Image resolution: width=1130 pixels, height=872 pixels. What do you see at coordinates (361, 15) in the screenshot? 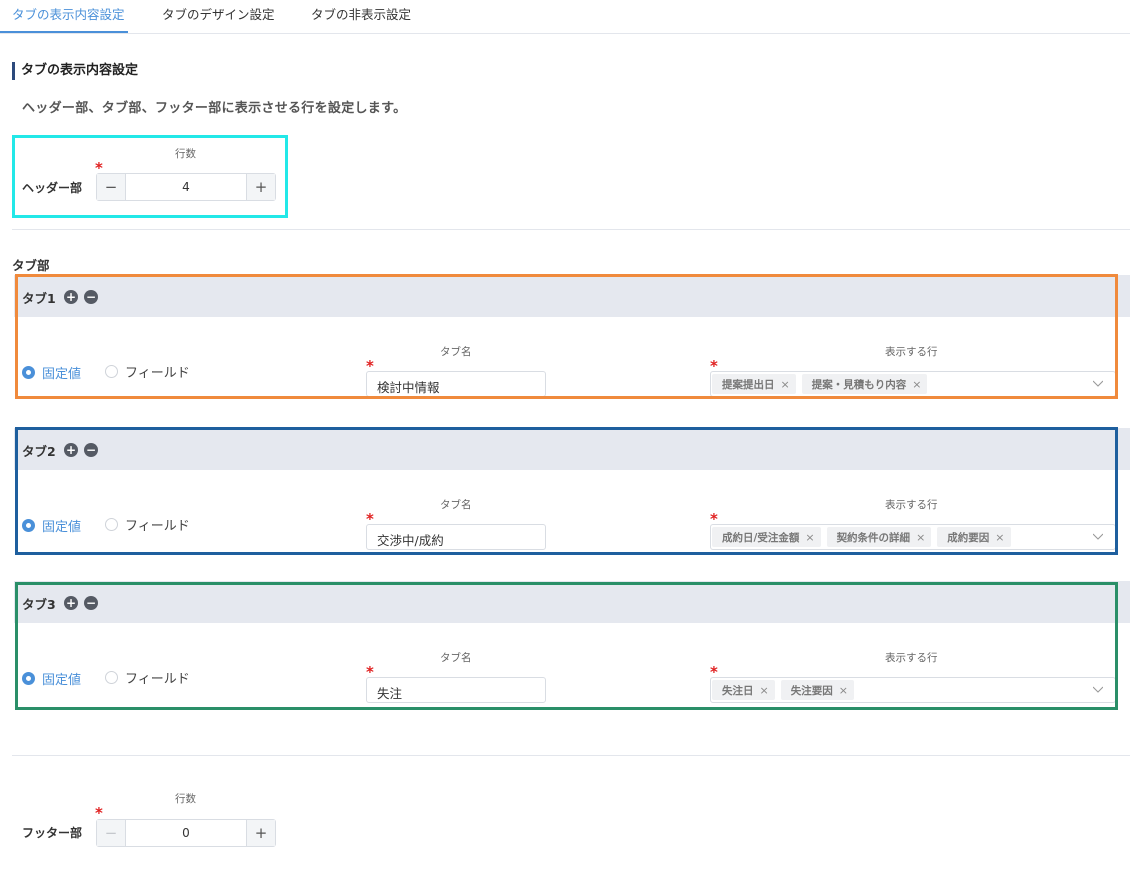
I see `tab-hide: タブの非表示設定` at bounding box center [361, 15].